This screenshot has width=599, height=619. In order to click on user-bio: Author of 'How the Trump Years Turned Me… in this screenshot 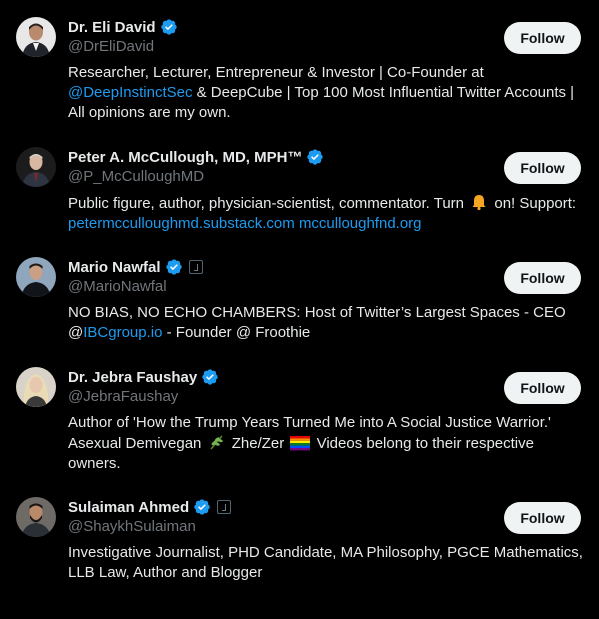, I will do `click(328, 443)`.